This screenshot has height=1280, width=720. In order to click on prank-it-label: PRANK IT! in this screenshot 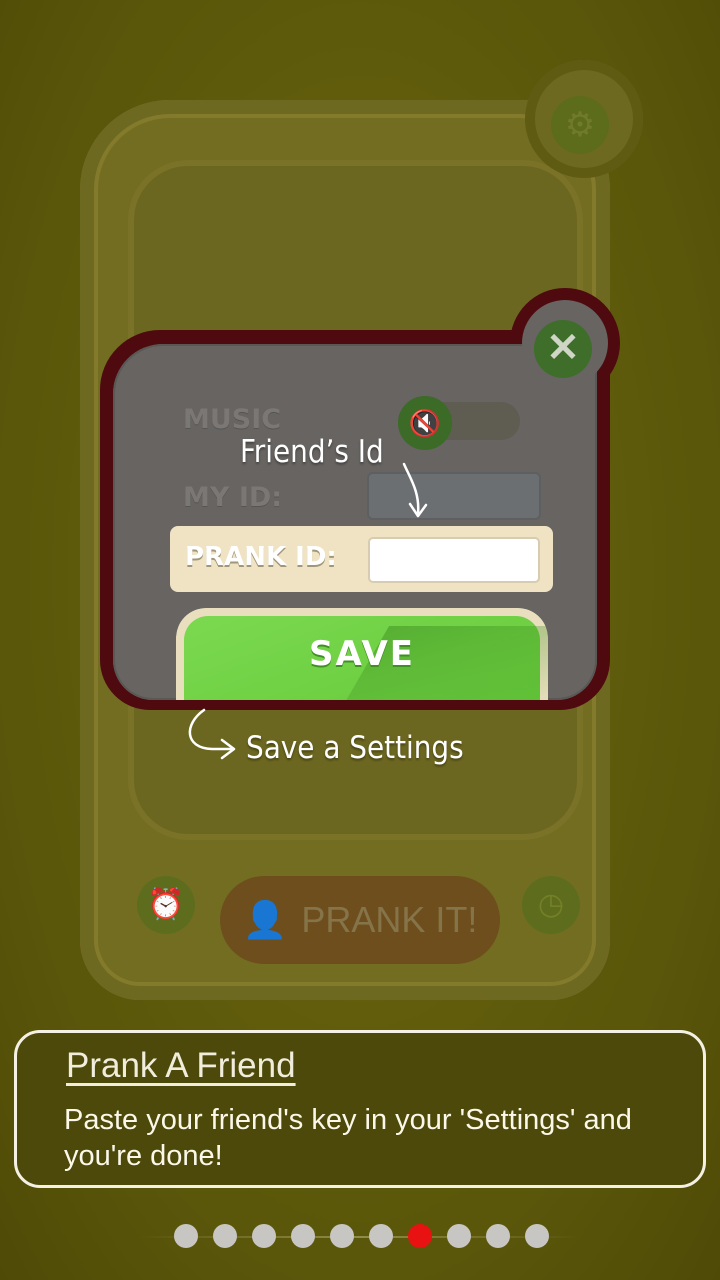, I will do `click(389, 919)`.